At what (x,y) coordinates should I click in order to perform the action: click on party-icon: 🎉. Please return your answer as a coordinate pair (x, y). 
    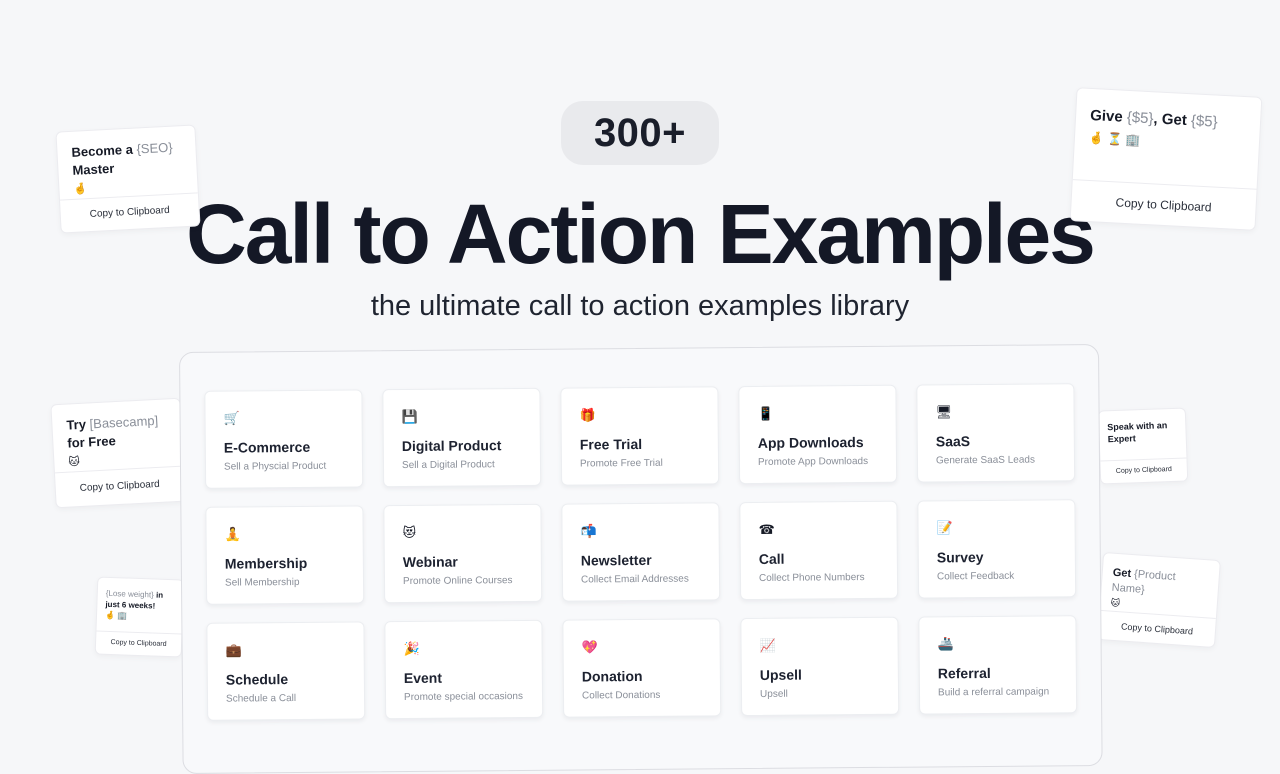
    Looking at the image, I should click on (464, 649).